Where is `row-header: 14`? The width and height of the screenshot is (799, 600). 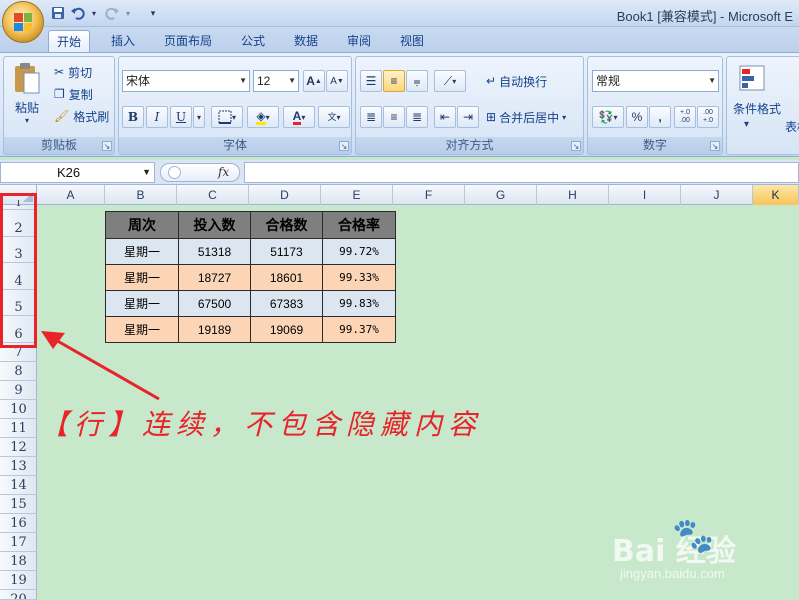 row-header: 14 is located at coordinates (18, 485).